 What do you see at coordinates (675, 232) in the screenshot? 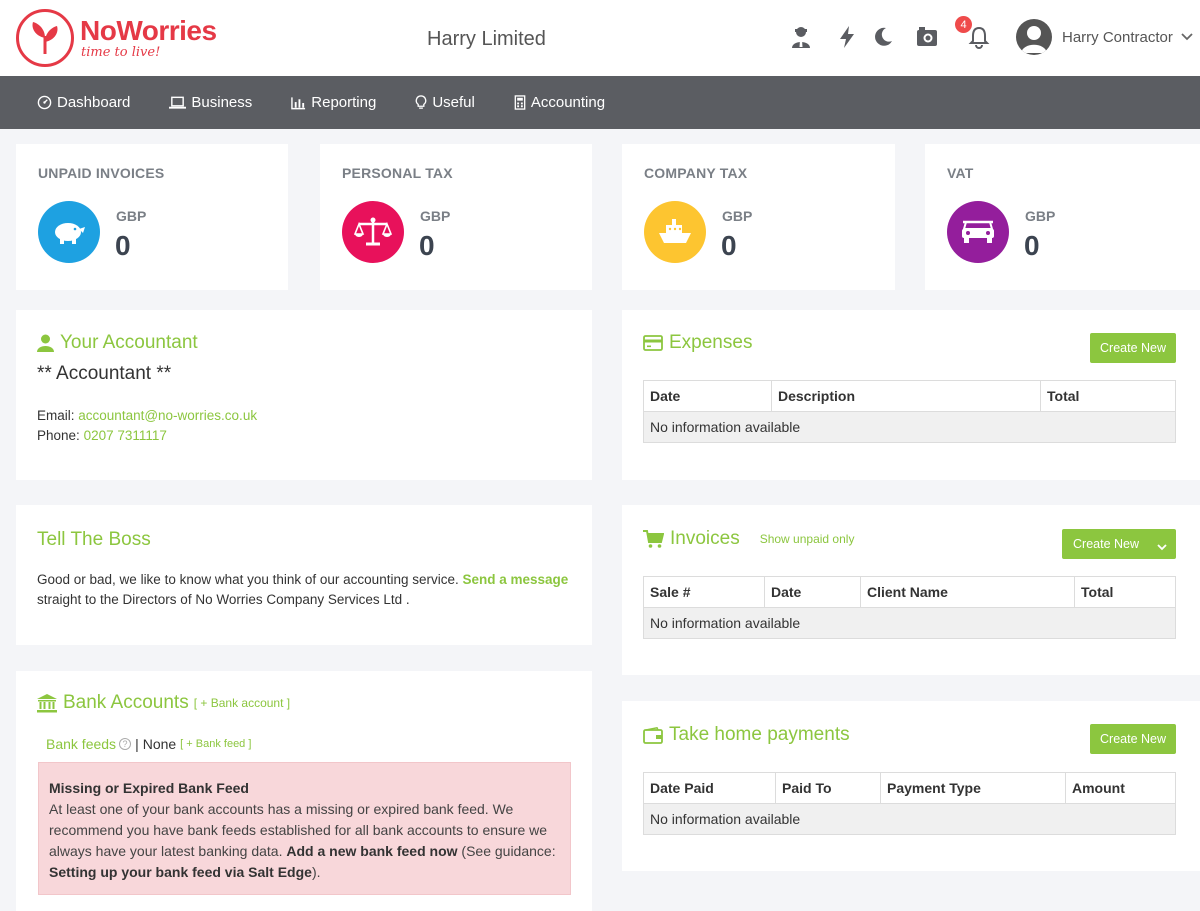
I see `ship-icon` at bounding box center [675, 232].